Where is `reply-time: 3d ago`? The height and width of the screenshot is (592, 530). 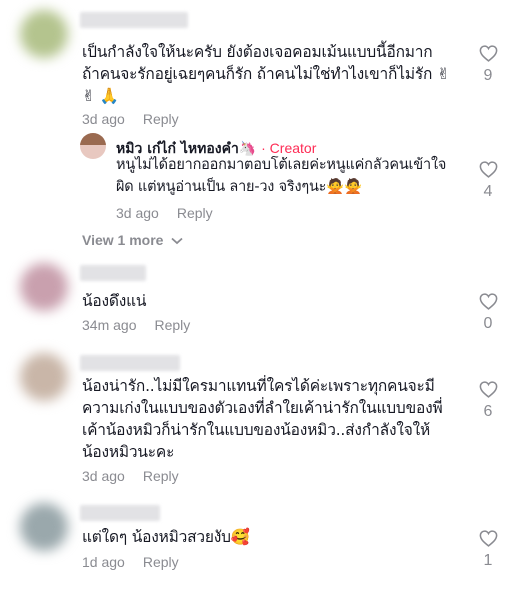 reply-time: 3d ago is located at coordinates (137, 213).